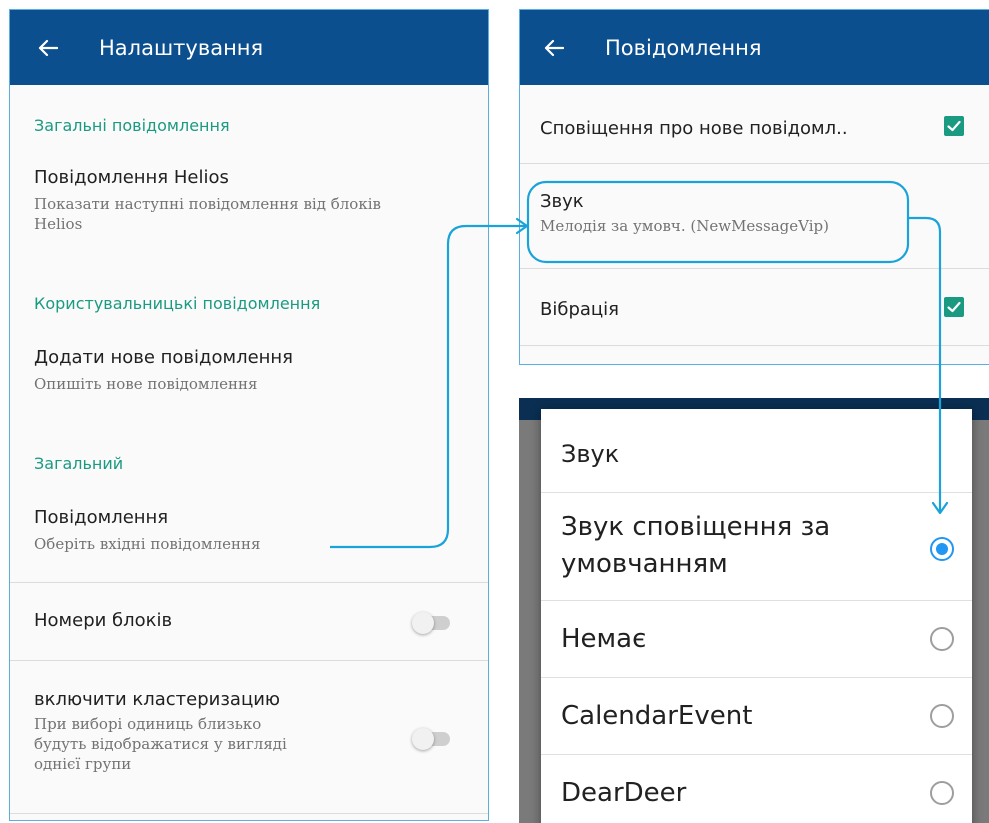  I want to click on clustering-switch, so click(432, 738).